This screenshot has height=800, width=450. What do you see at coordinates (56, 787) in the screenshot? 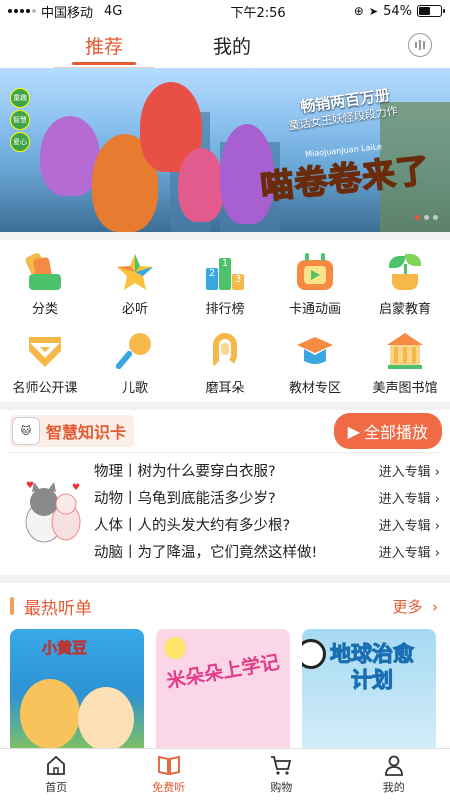
I see `nav-label: 首页` at bounding box center [56, 787].